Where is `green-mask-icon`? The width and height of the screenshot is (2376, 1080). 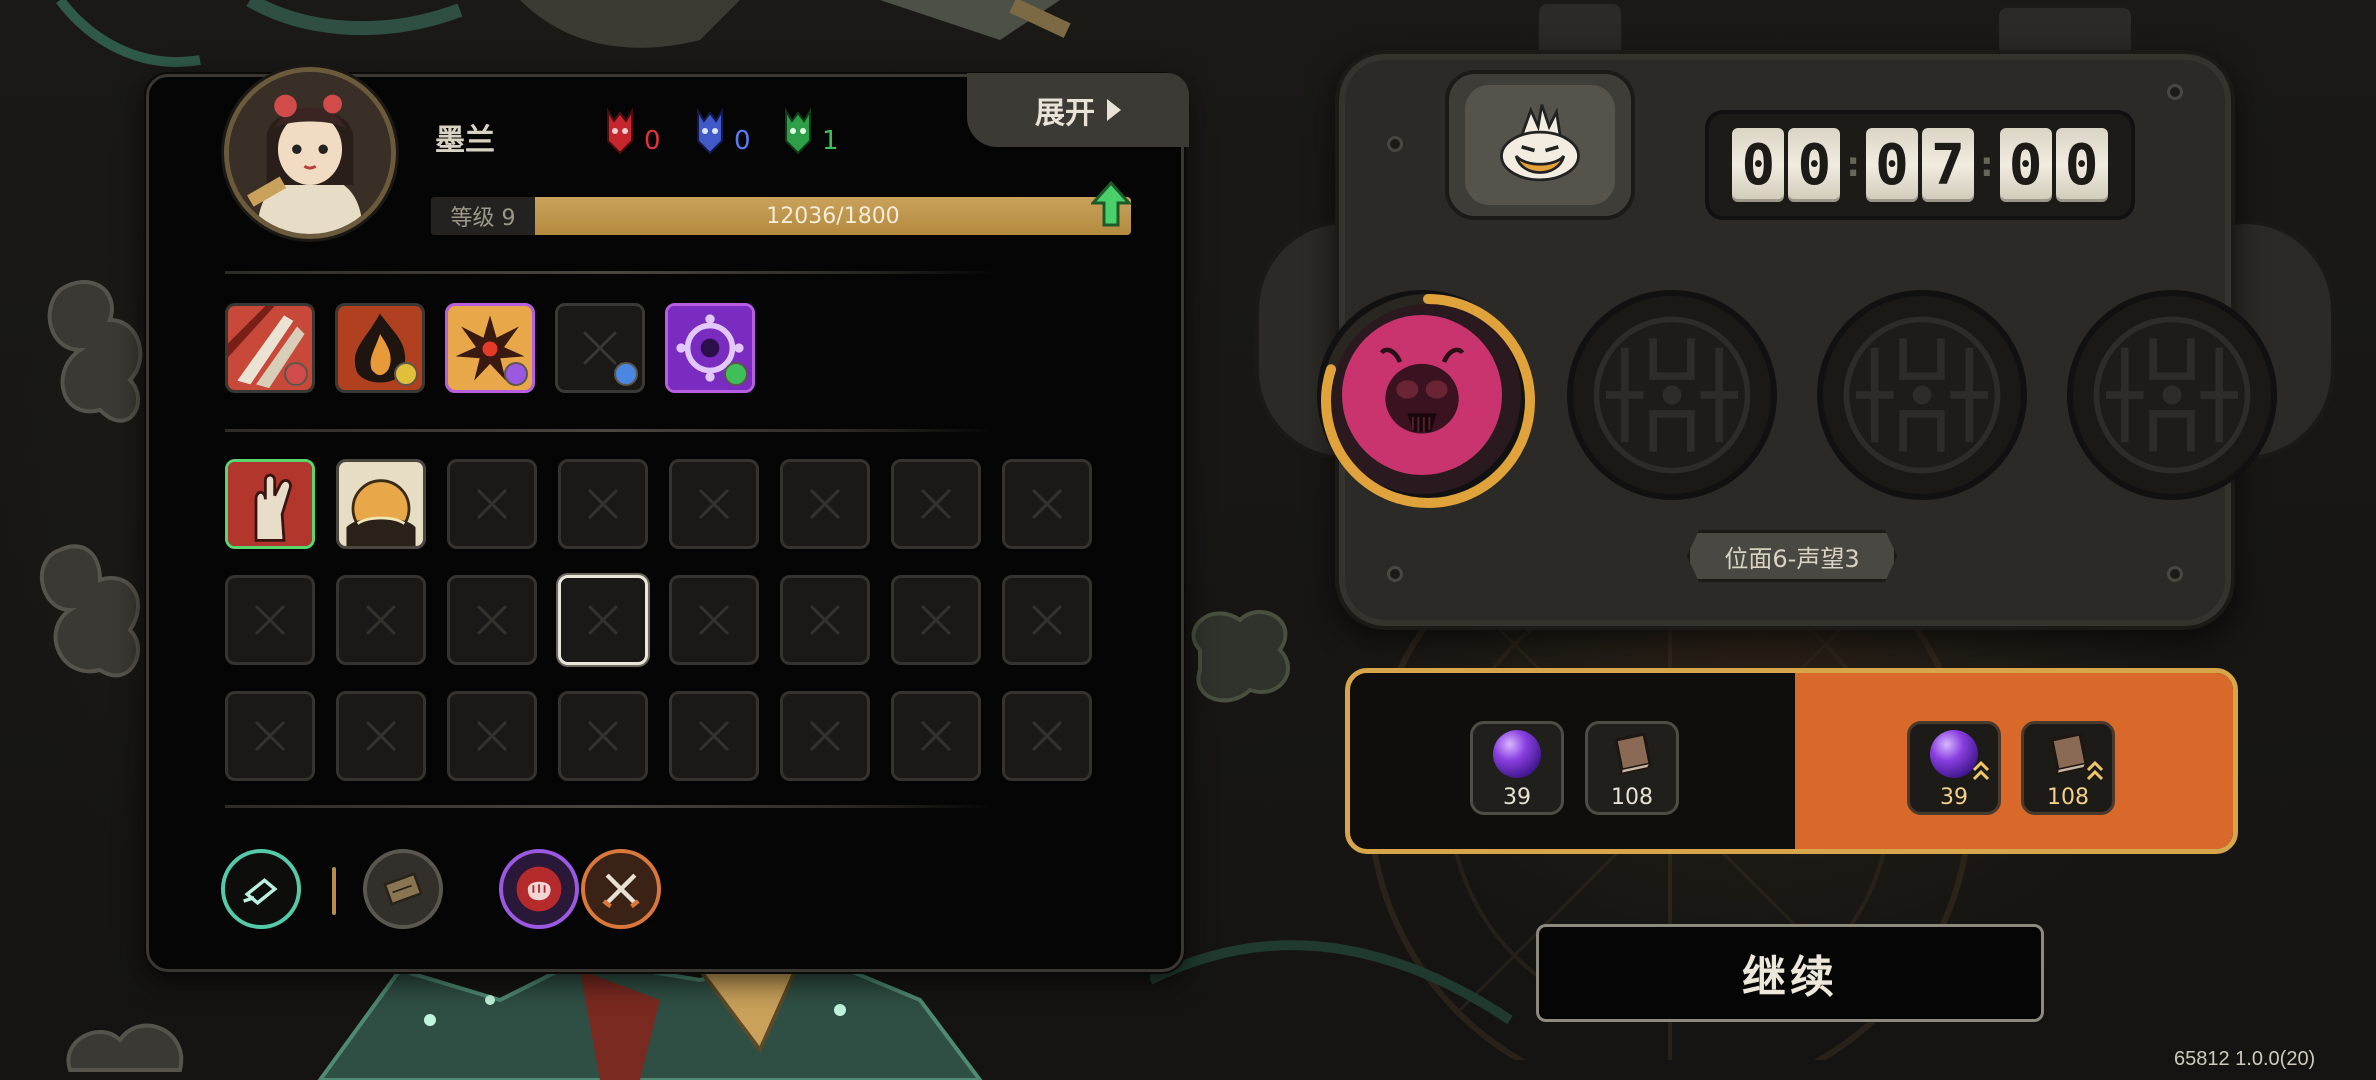
green-mask-icon is located at coordinates (798, 131).